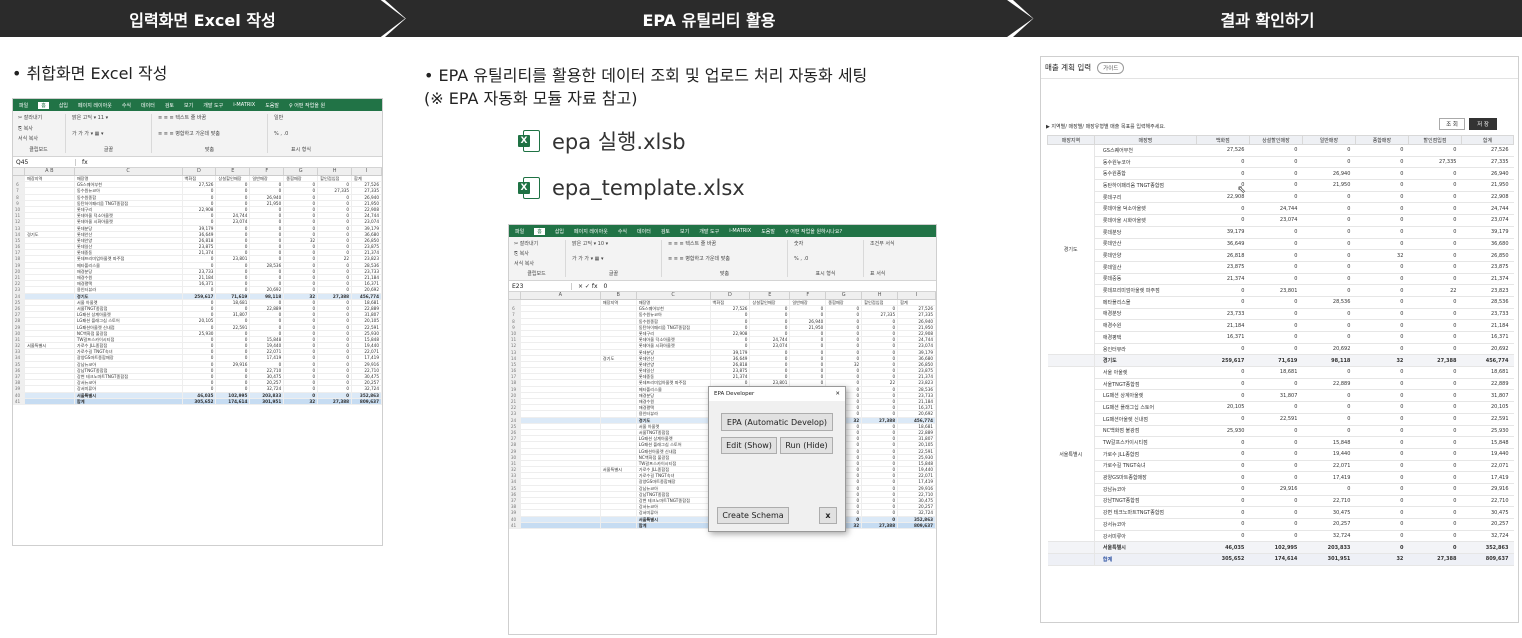  I want to click on value-cell: 21,374, so click(1223, 279).